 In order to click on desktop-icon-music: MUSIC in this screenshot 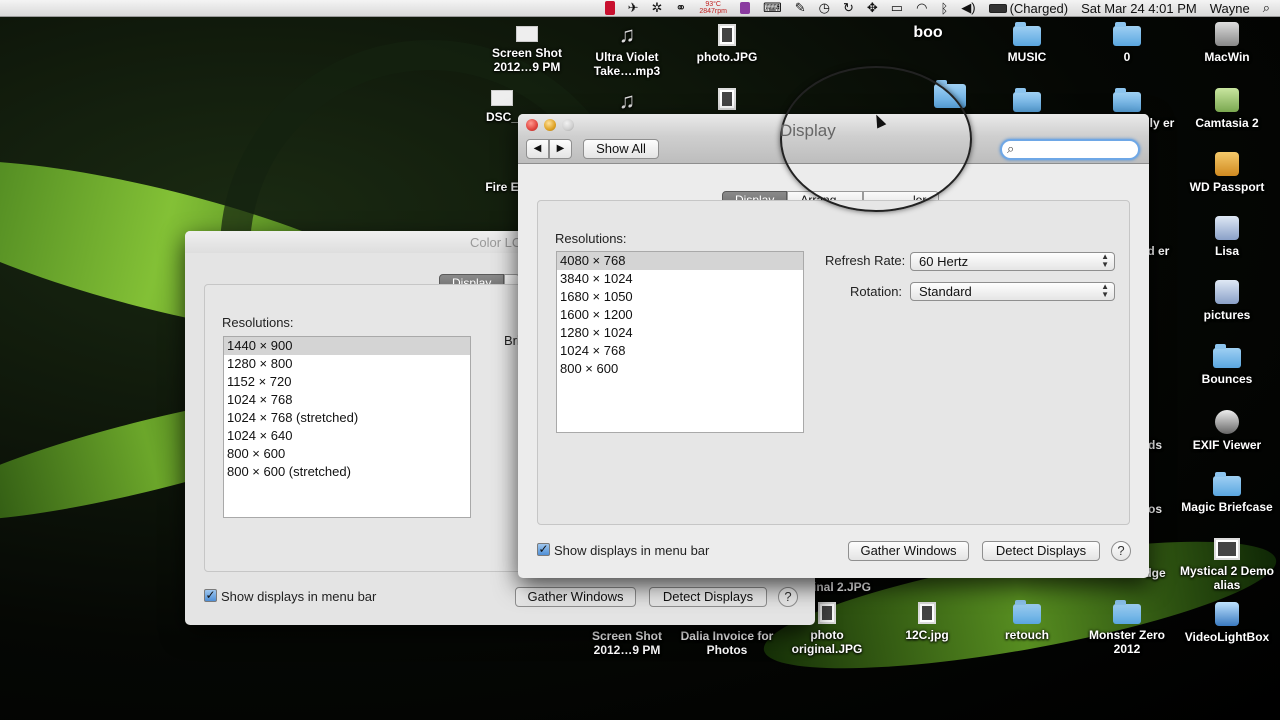, I will do `click(1027, 43)`.